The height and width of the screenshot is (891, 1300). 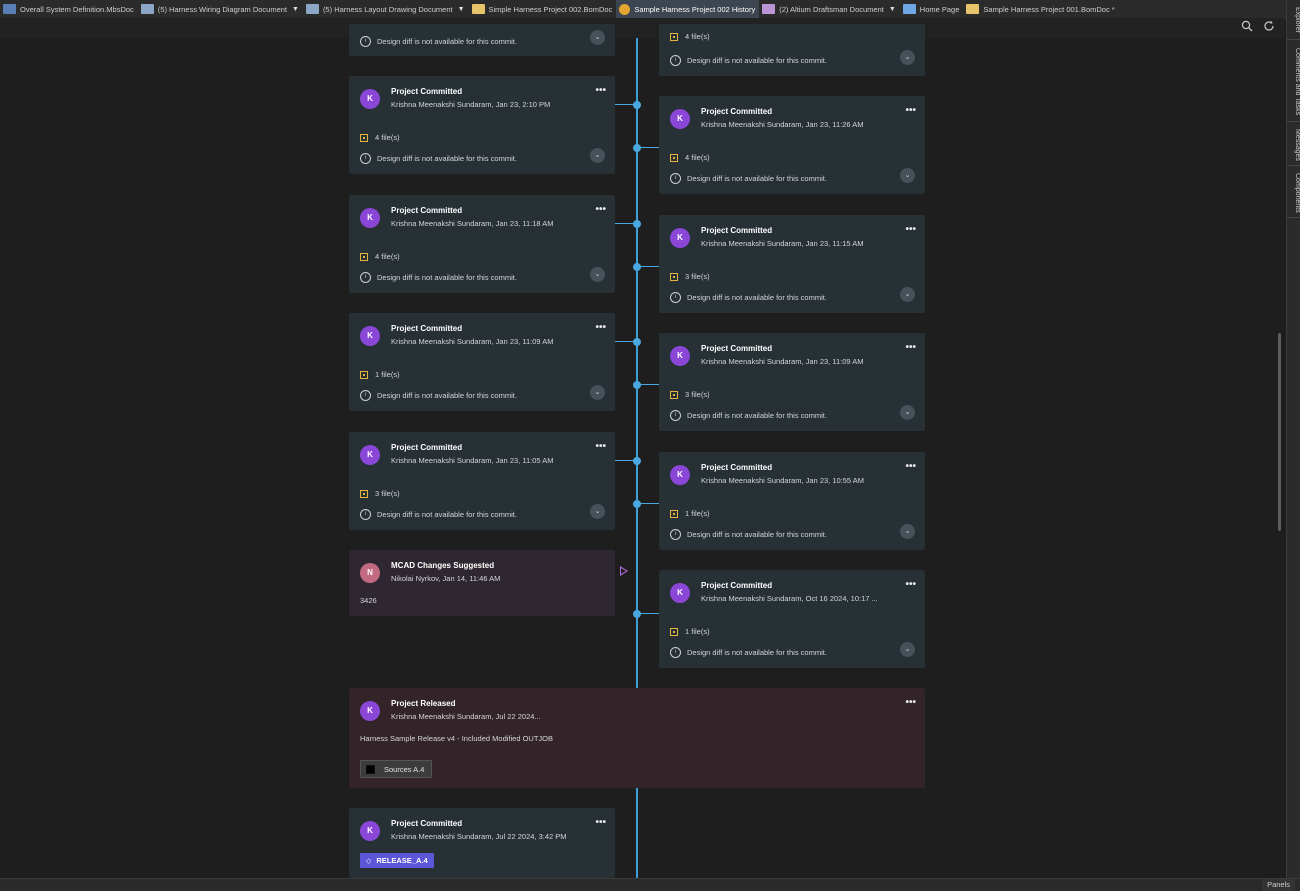 I want to click on panels-button: Panels, so click(x=1278, y=885).